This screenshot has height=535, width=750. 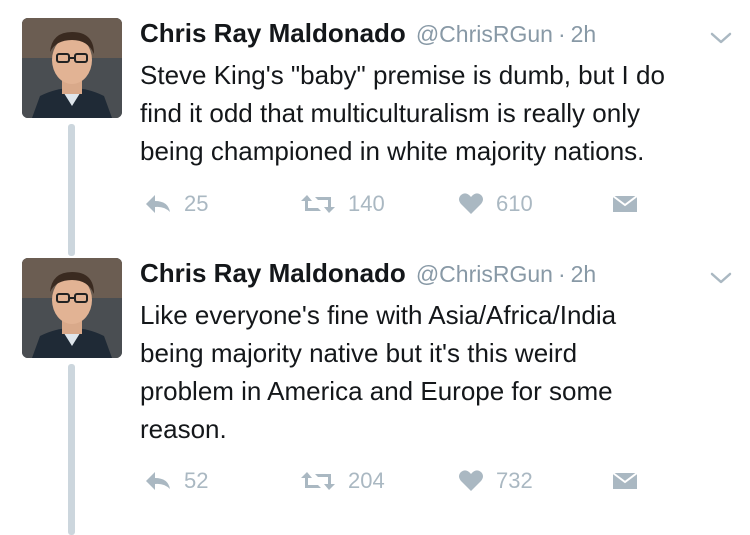 What do you see at coordinates (176, 204) in the screenshot?
I see `reply-button: 25` at bounding box center [176, 204].